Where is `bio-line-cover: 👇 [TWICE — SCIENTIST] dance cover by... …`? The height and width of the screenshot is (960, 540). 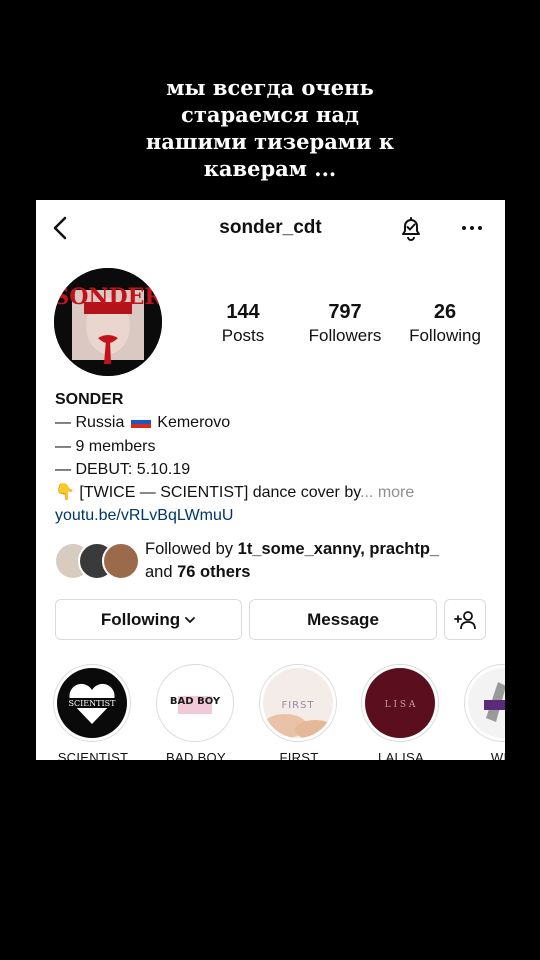
bio-line-cover: 👇 [TWICE — SCIENTIST] dance cover by... … is located at coordinates (234, 492).